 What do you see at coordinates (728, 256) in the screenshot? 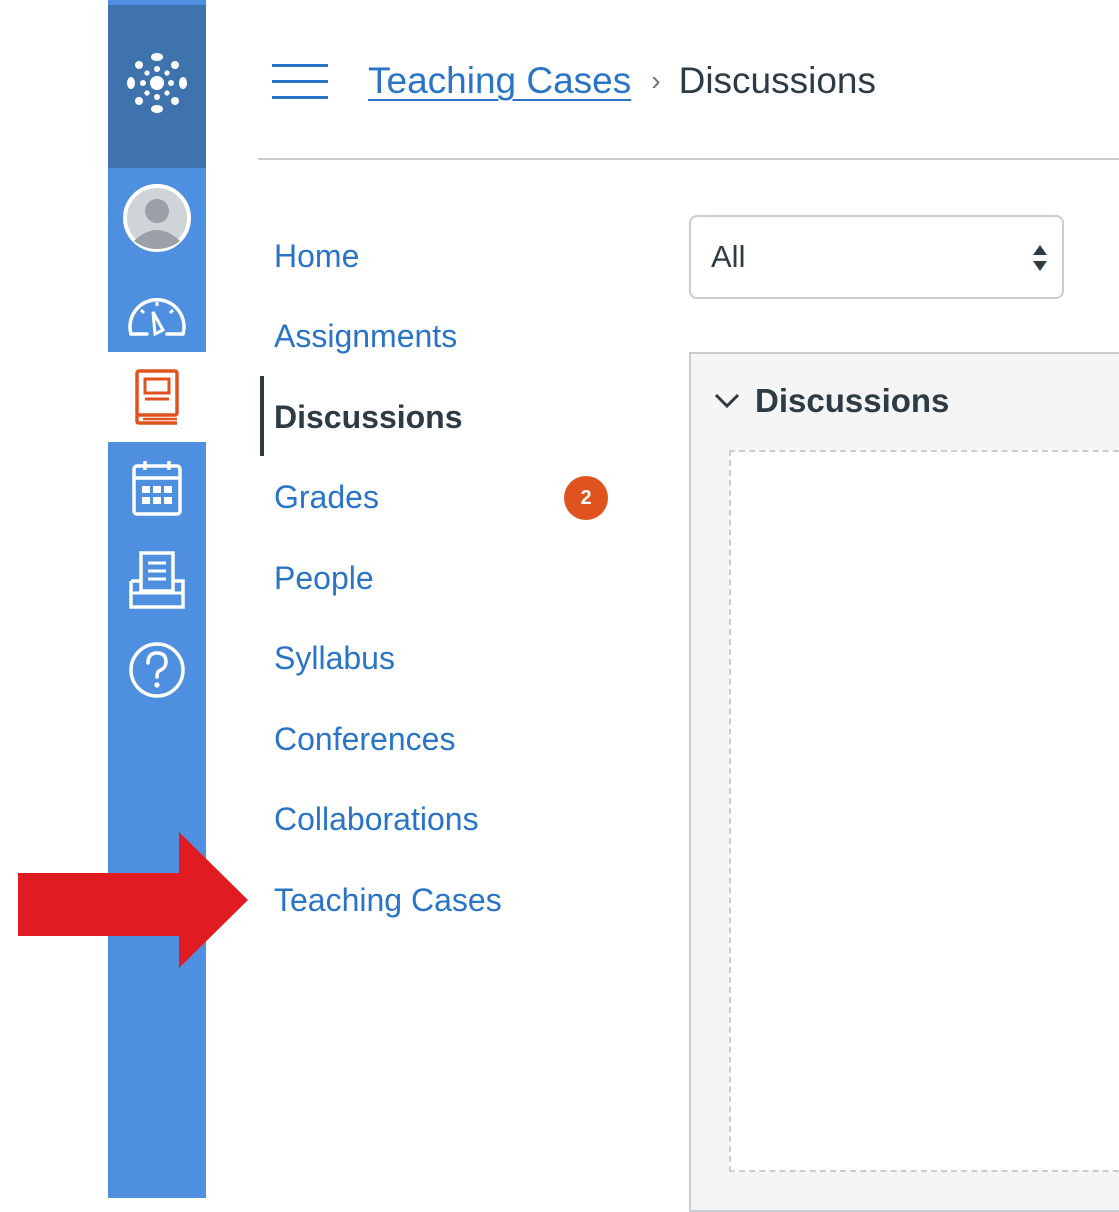
I see `filter-selected-value: All` at bounding box center [728, 256].